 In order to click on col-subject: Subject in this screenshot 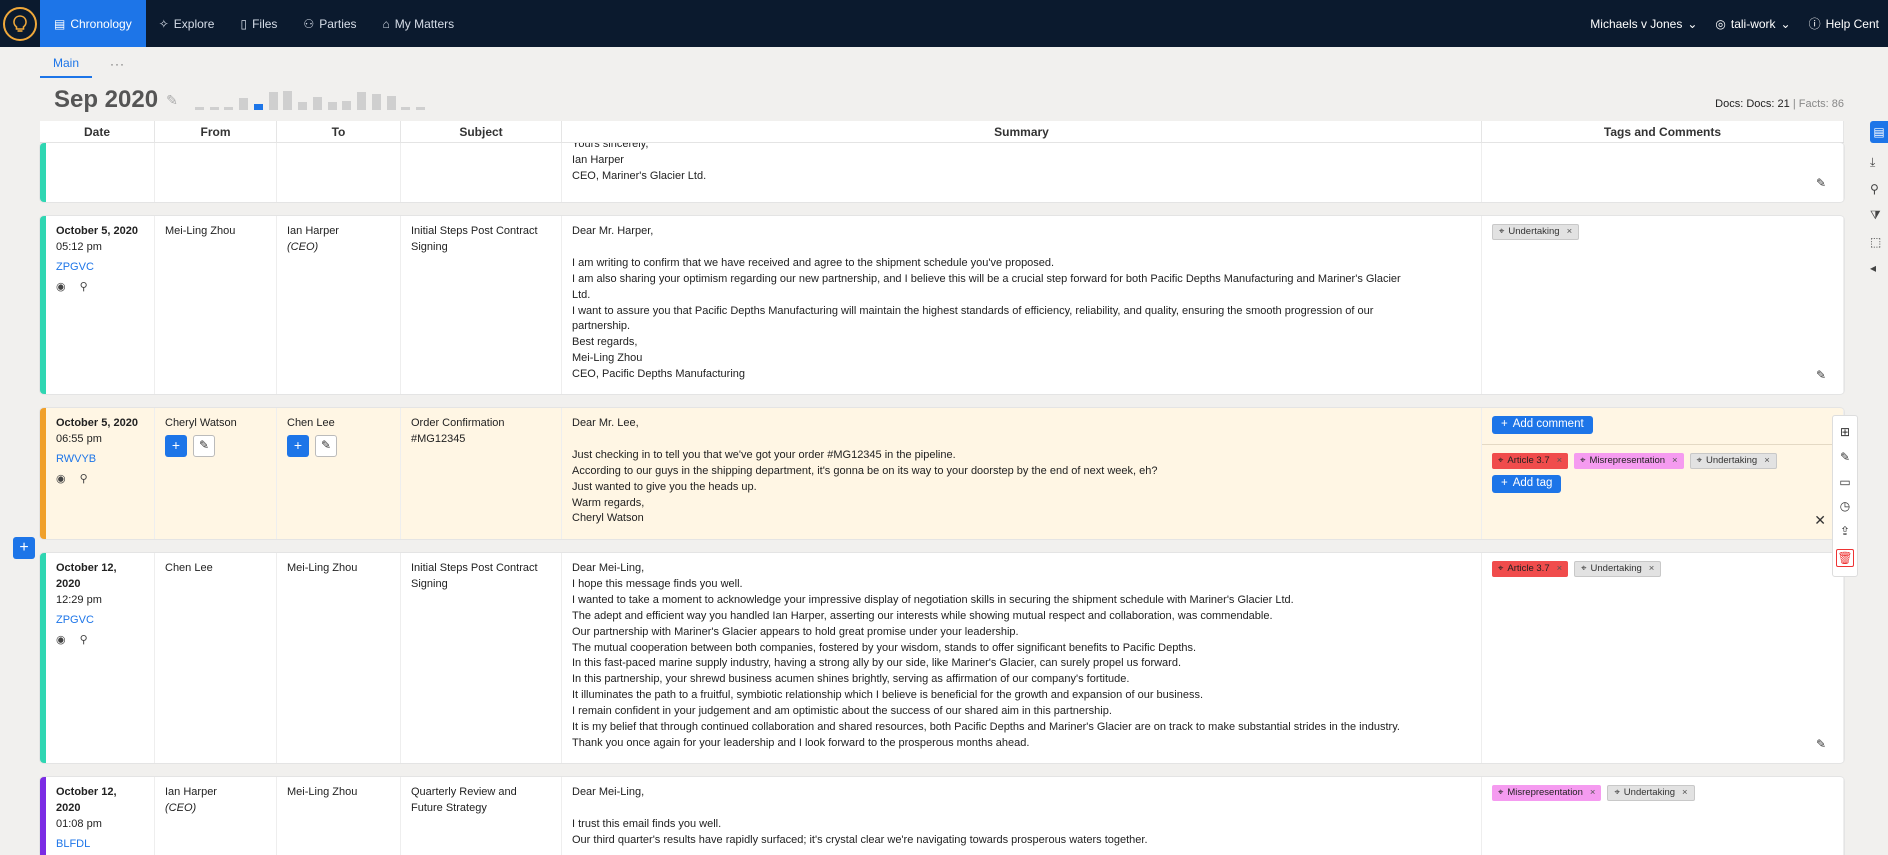, I will do `click(481, 131)`.